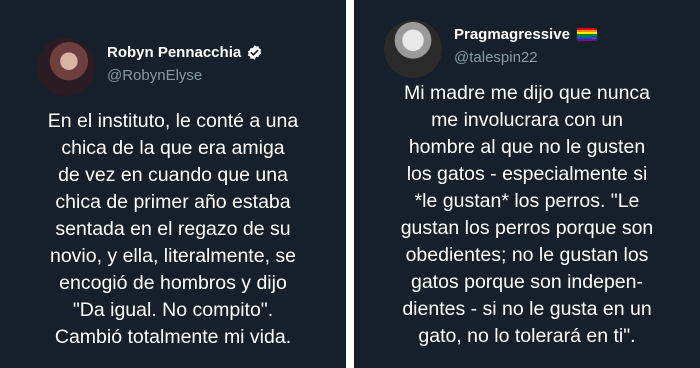  What do you see at coordinates (173, 121) in the screenshot?
I see `tweet-line: En el instituto, le conté a una` at bounding box center [173, 121].